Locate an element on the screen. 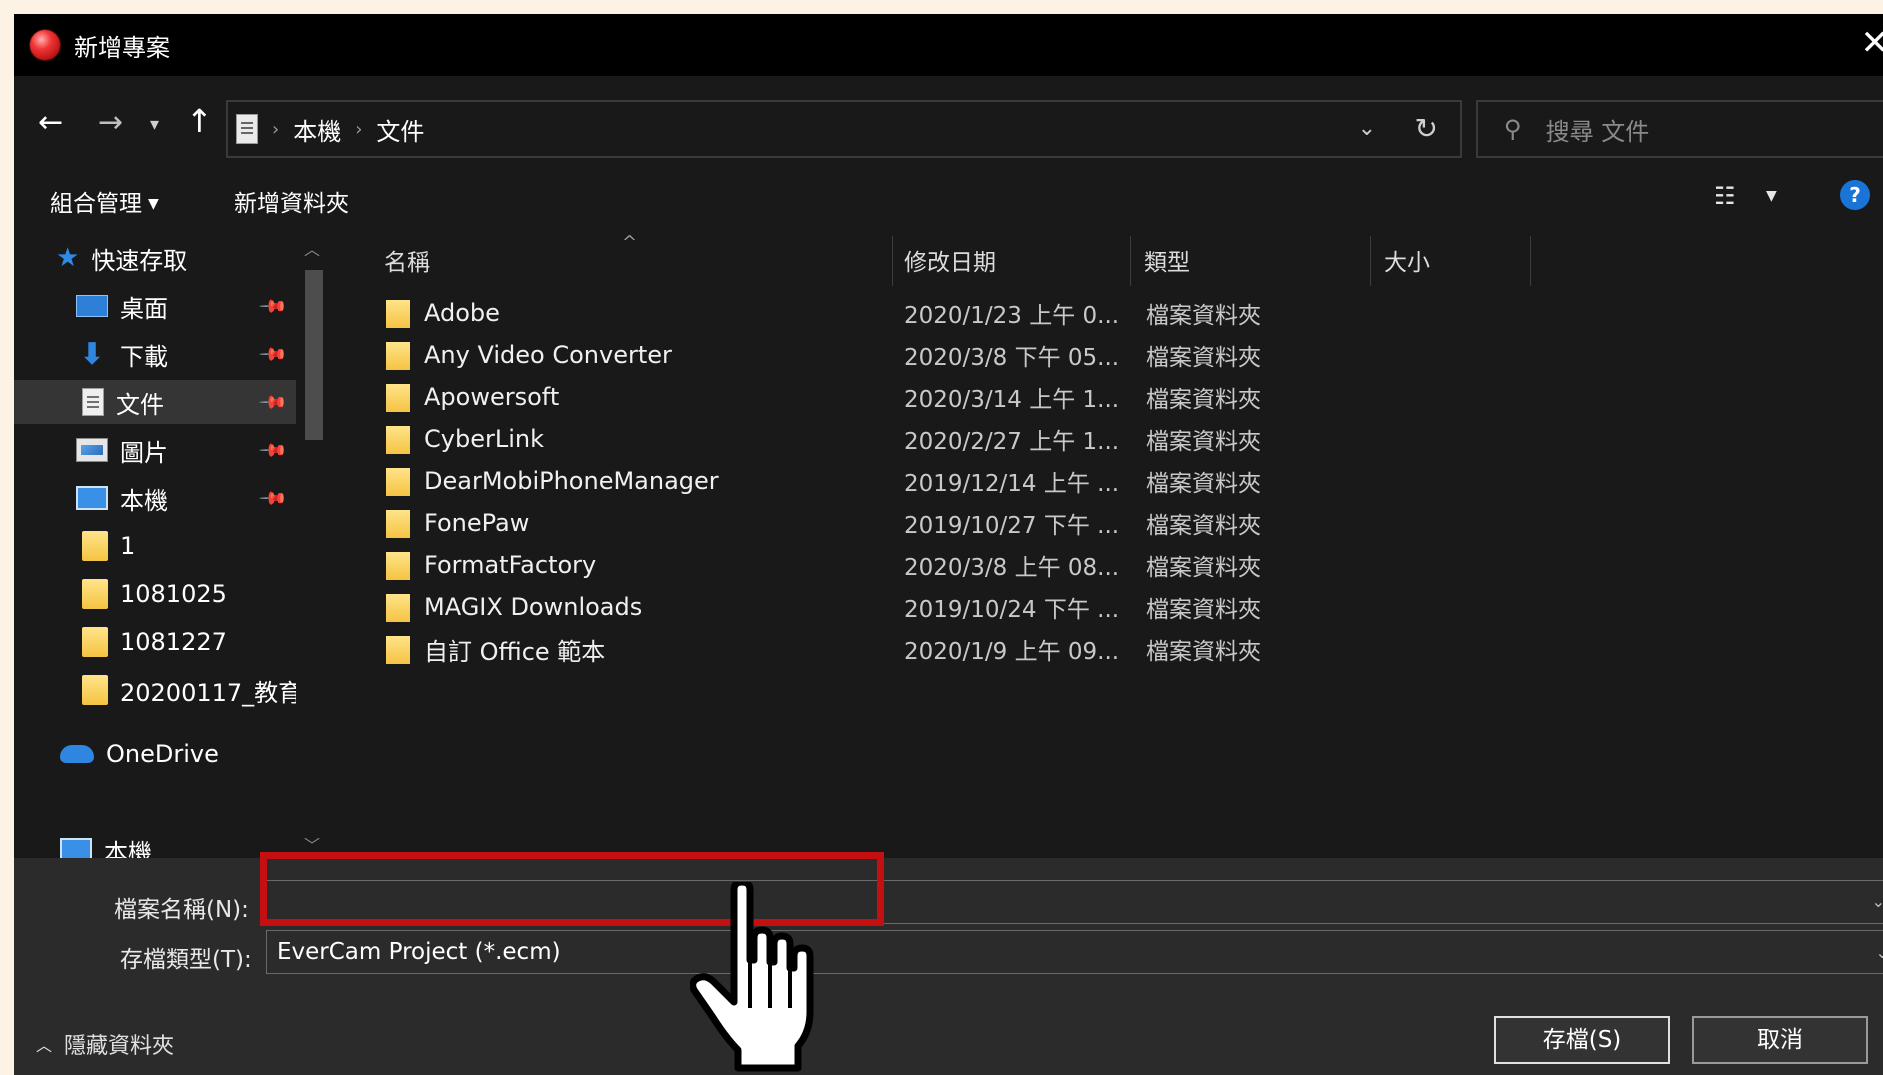 Image resolution: width=1883 pixels, height=1075 pixels. column-header-date-modified: 修改日期 is located at coordinates (950, 260).